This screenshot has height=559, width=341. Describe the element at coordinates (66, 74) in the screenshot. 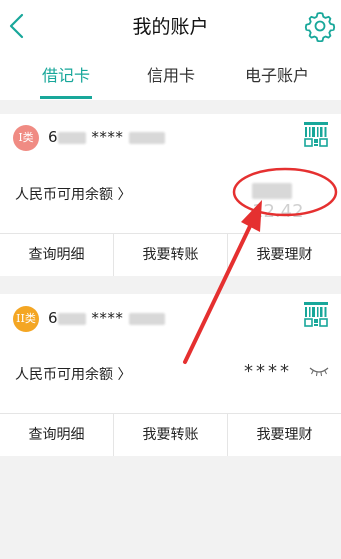

I see `tab-debit-card: 借记卡` at that location.